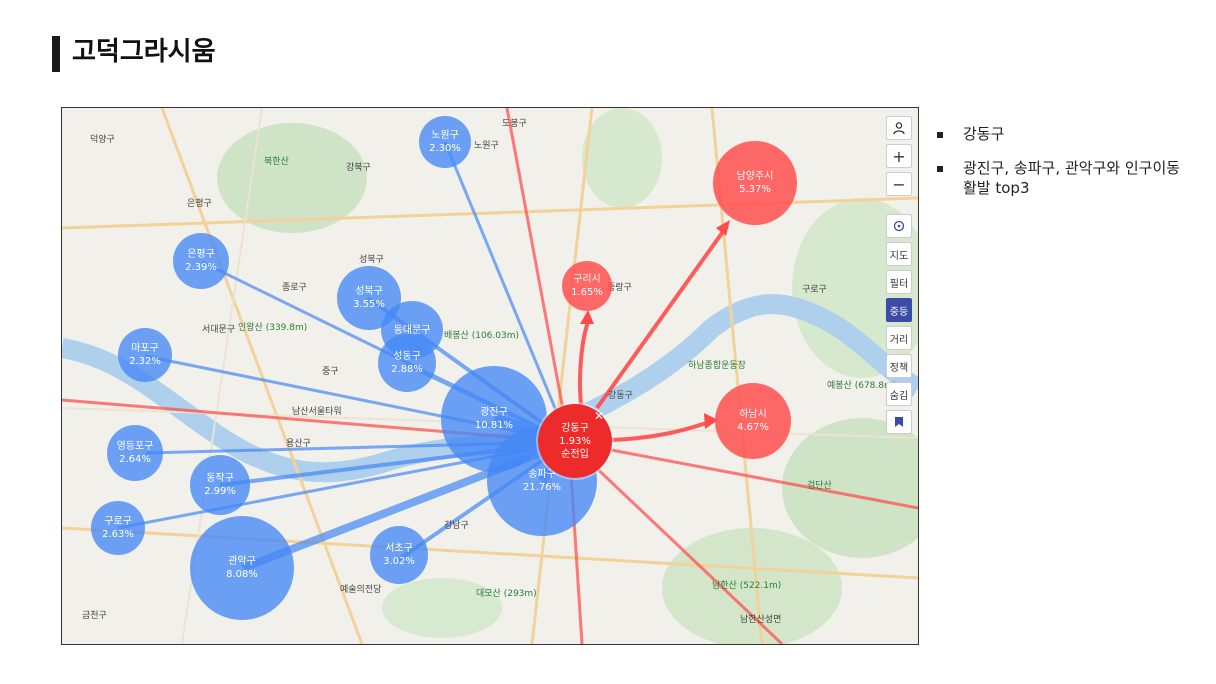 The width and height of the screenshot is (1216, 684). Describe the element at coordinates (56, 54) in the screenshot. I see `title-accent-bar` at that location.